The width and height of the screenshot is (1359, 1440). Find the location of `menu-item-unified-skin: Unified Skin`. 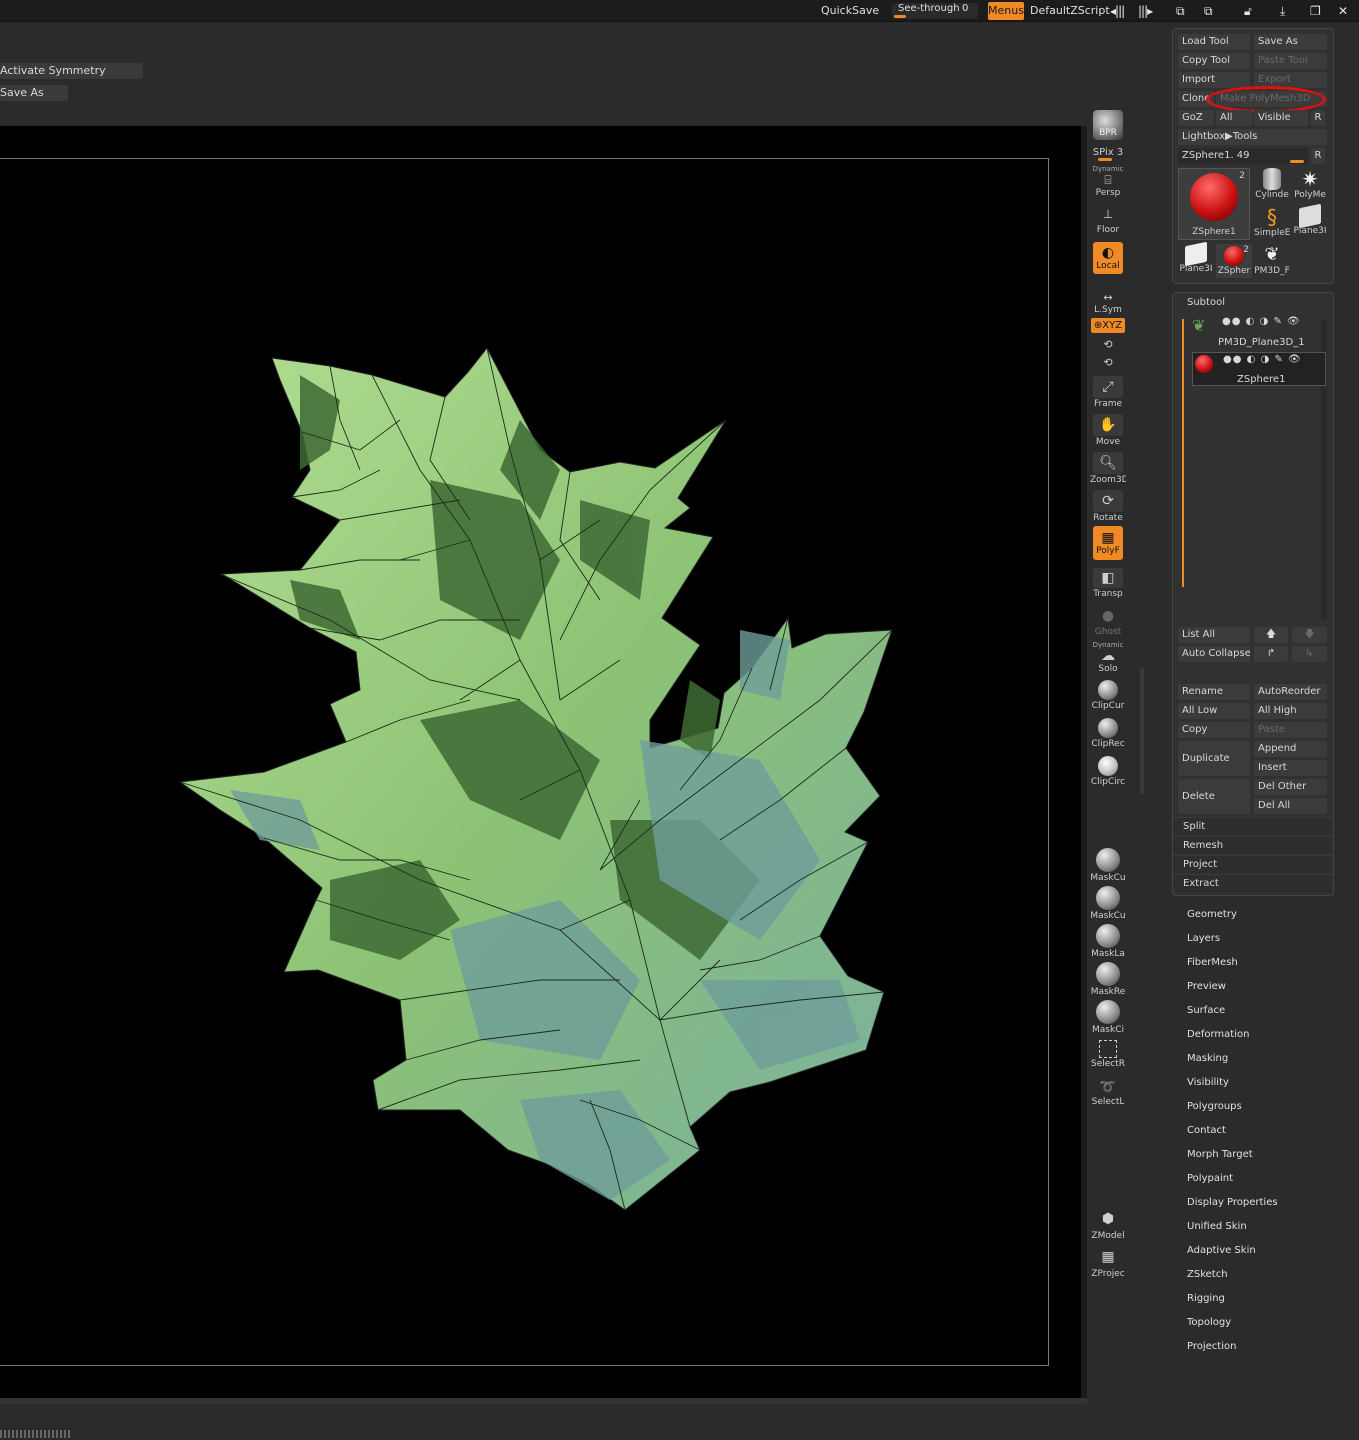

menu-item-unified-skin: Unified Skin is located at coordinates (1217, 1226).